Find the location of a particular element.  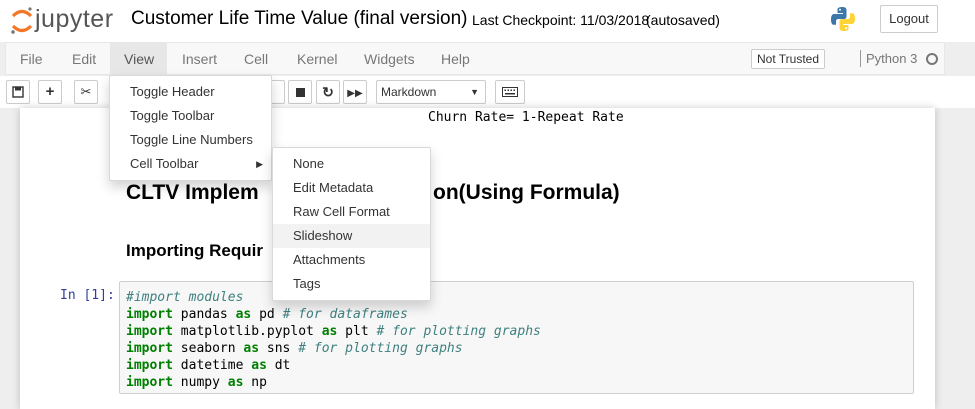

jupyter-logo-icon is located at coordinates (22, 21).